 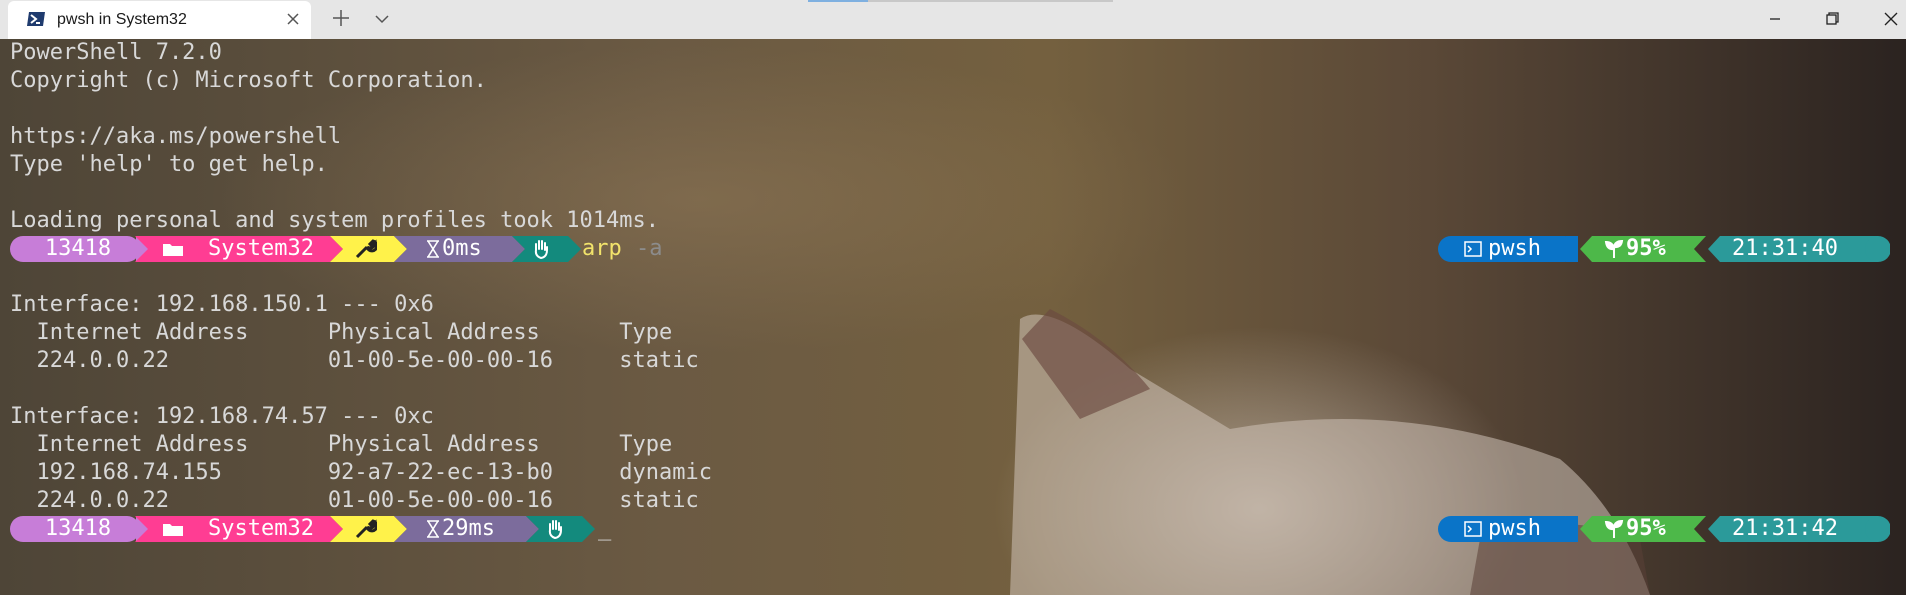 What do you see at coordinates (176, 136) in the screenshot?
I see `banner-line: https://aka.ms/powershell` at bounding box center [176, 136].